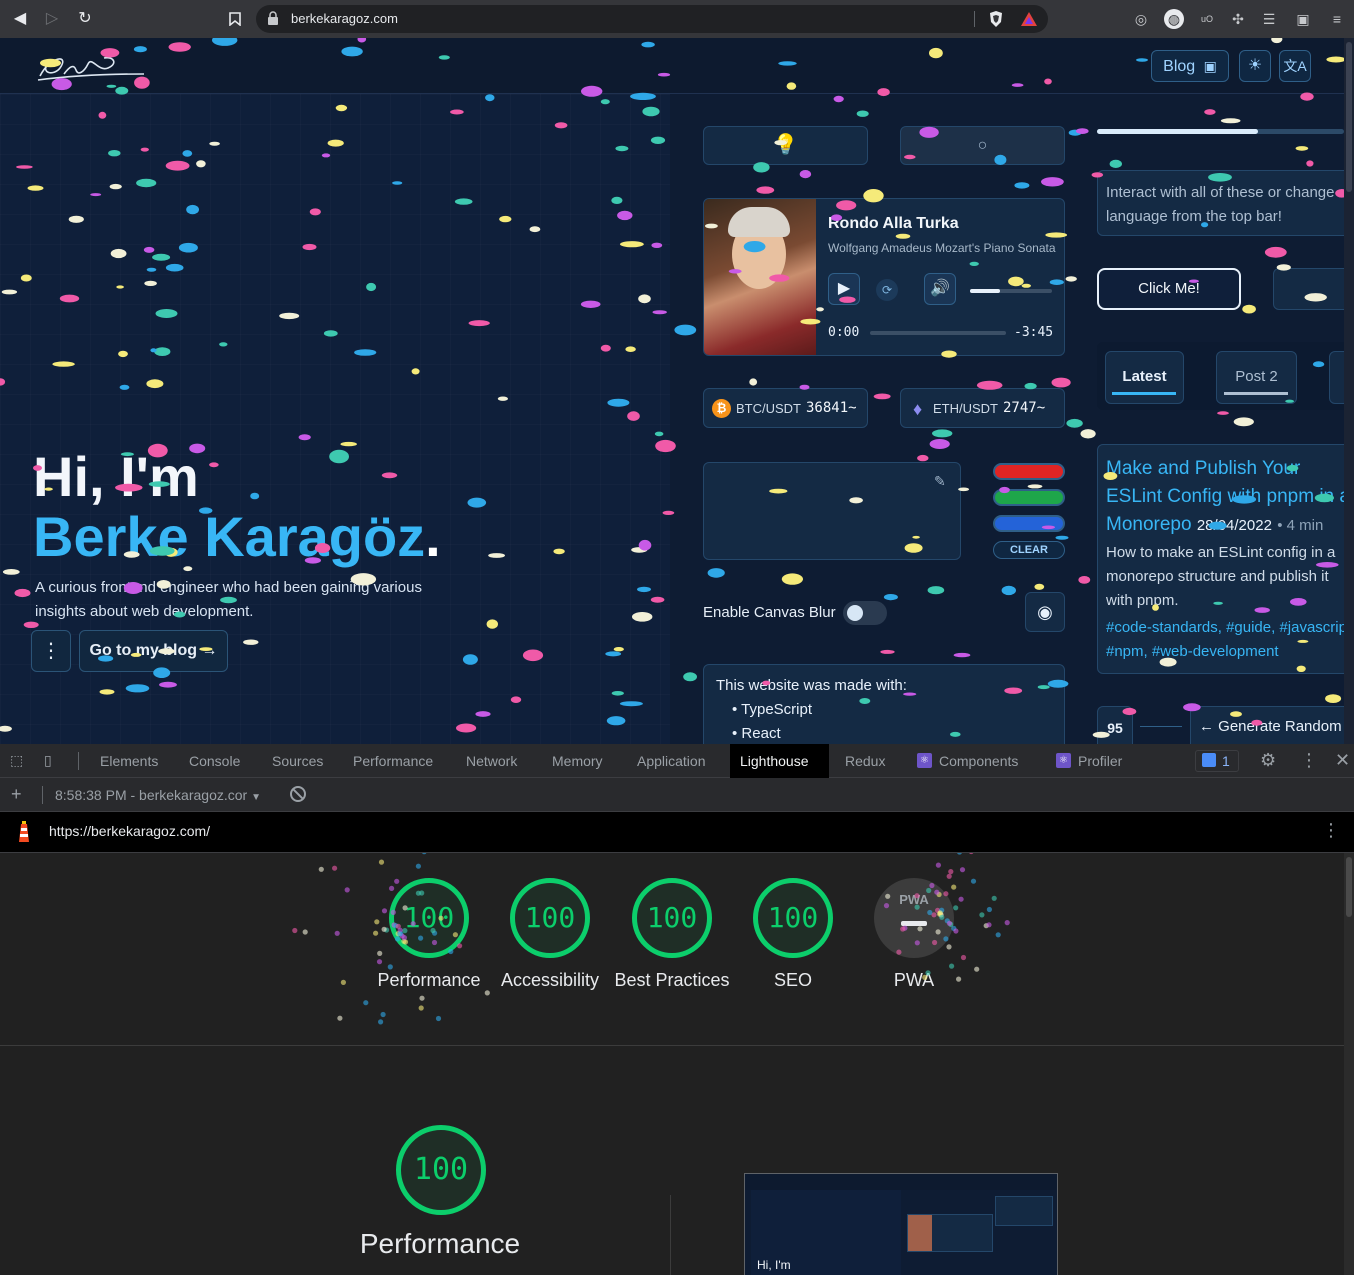 This screenshot has height=1275, width=1354. What do you see at coordinates (1331, 830) in the screenshot?
I see `report-menu-icon: ⋮` at bounding box center [1331, 830].